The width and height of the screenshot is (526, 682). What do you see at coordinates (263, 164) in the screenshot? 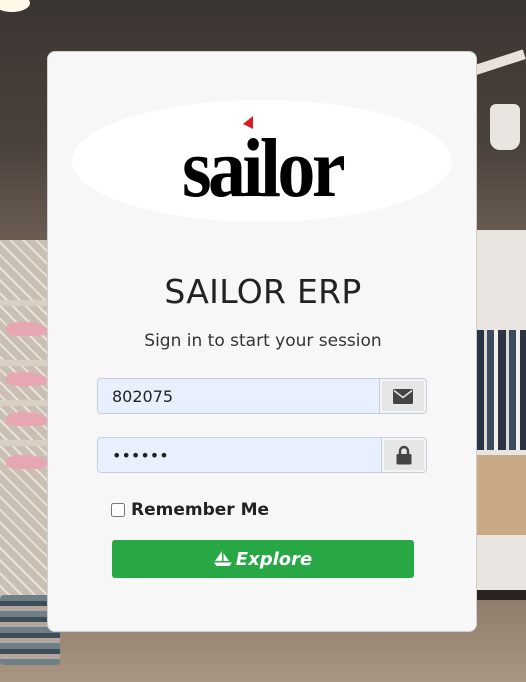
I see `logo-wordmark: sailor` at bounding box center [263, 164].